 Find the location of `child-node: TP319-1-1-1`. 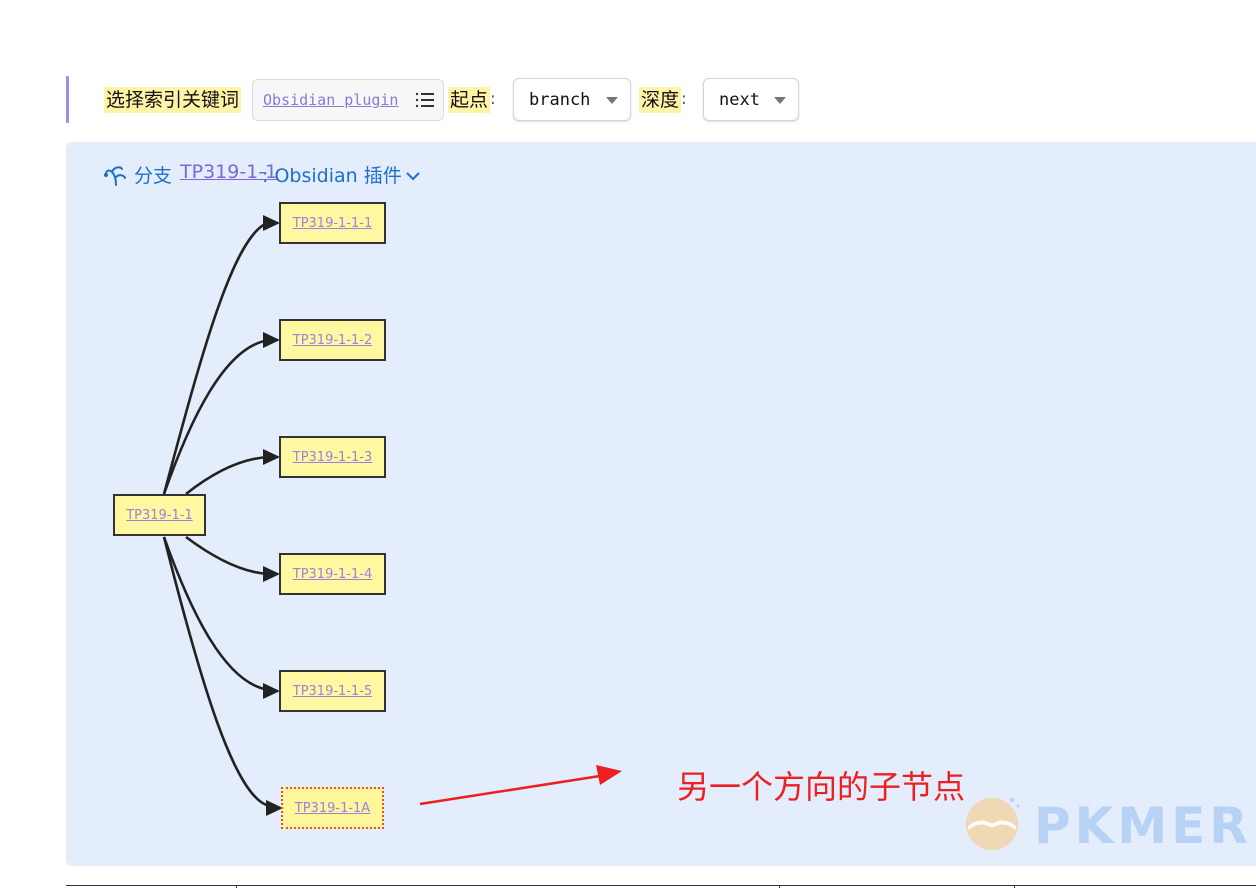

child-node: TP319-1-1-1 is located at coordinates (332, 223).